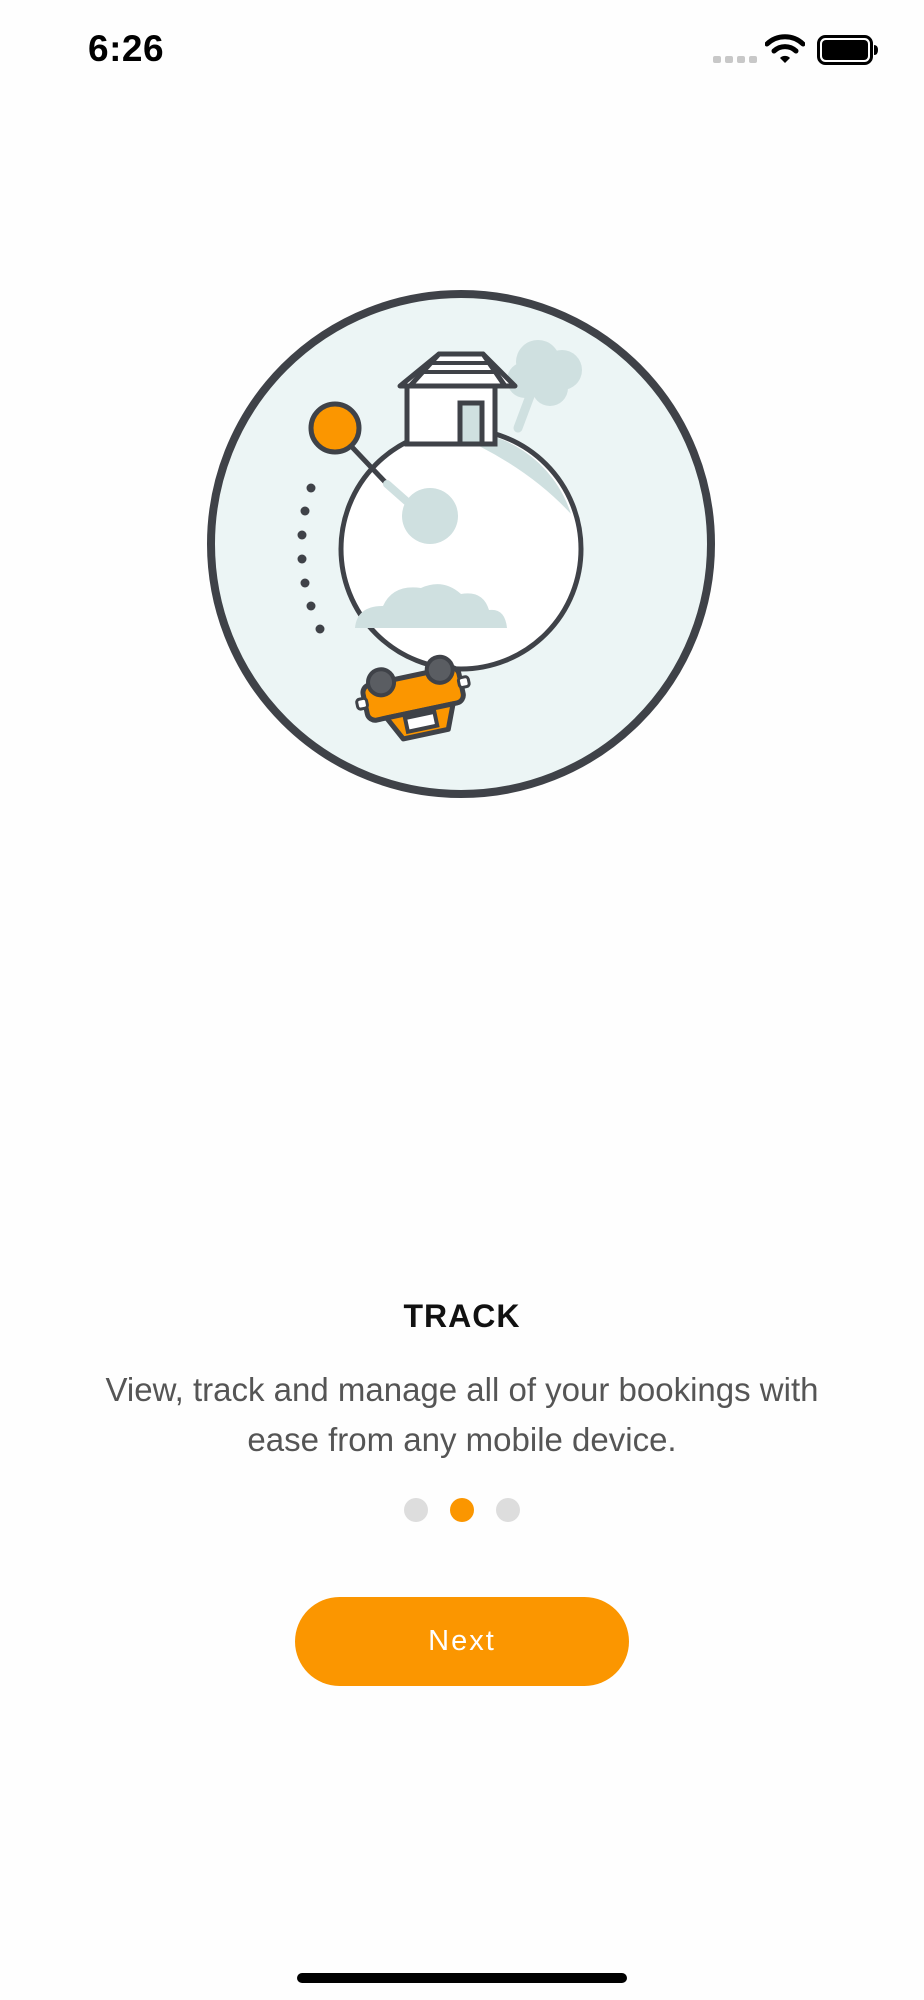  Describe the element at coordinates (461, 549) in the screenshot. I see `globe-icon` at that location.